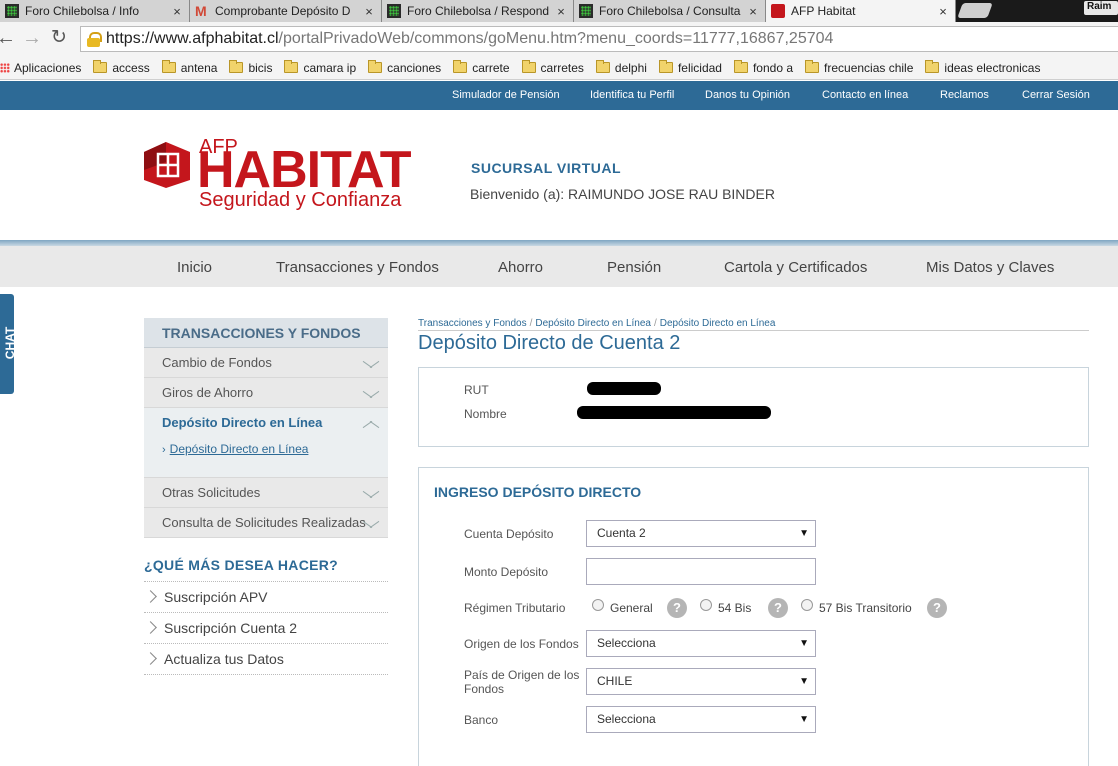  Describe the element at coordinates (194, 267) in the screenshot. I see `main-nav-inicio: Inicio` at that location.